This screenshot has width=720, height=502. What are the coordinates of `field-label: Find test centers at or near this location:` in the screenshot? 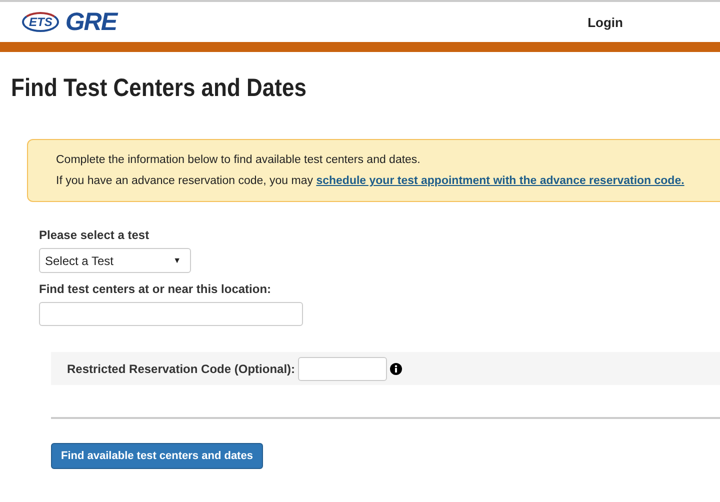 It's located at (155, 289).